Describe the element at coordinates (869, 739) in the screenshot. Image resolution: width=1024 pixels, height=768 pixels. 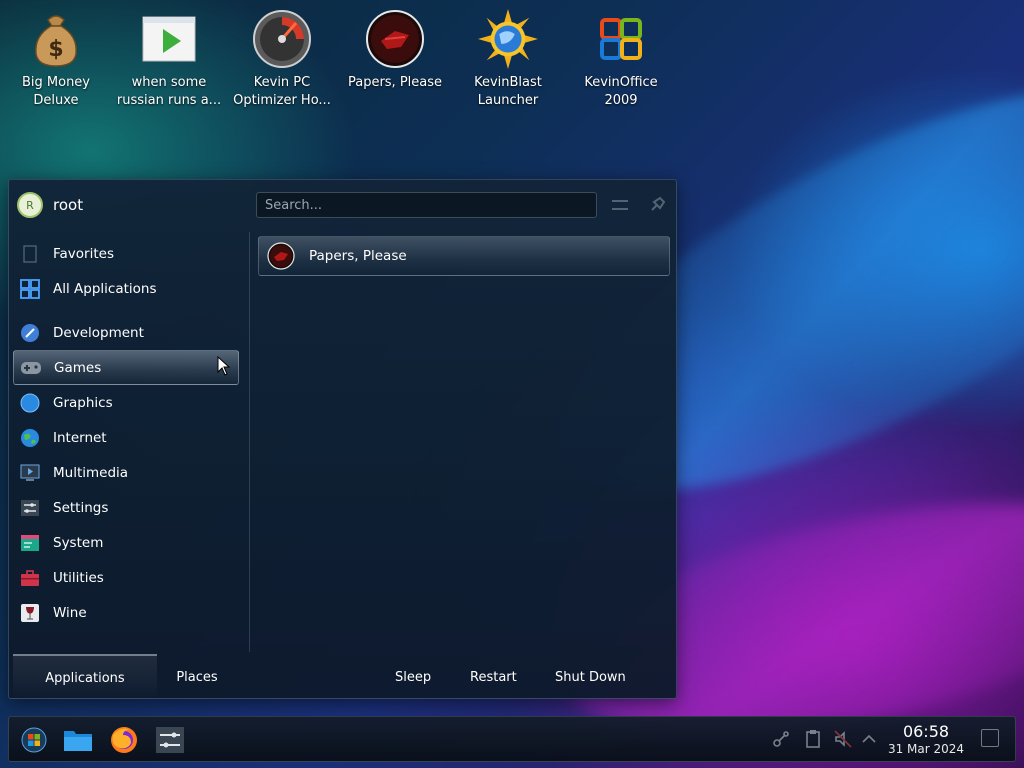
I see `chevron-up-icon` at that location.